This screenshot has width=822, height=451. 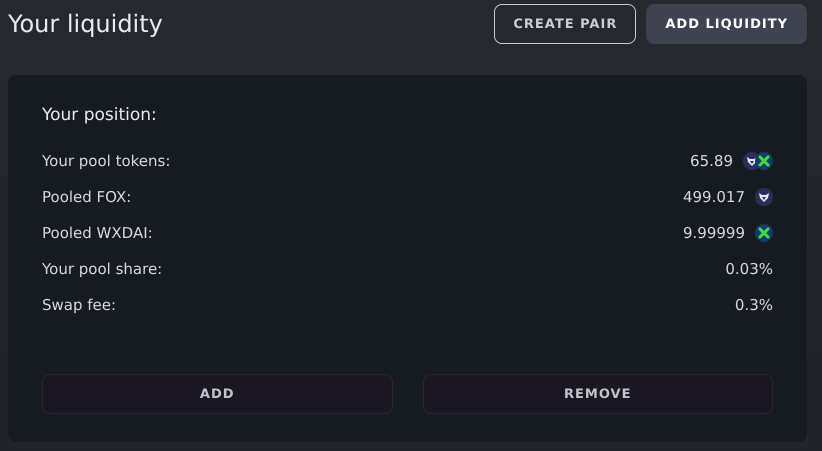 I want to click on x-token-icon, so click(x=764, y=233).